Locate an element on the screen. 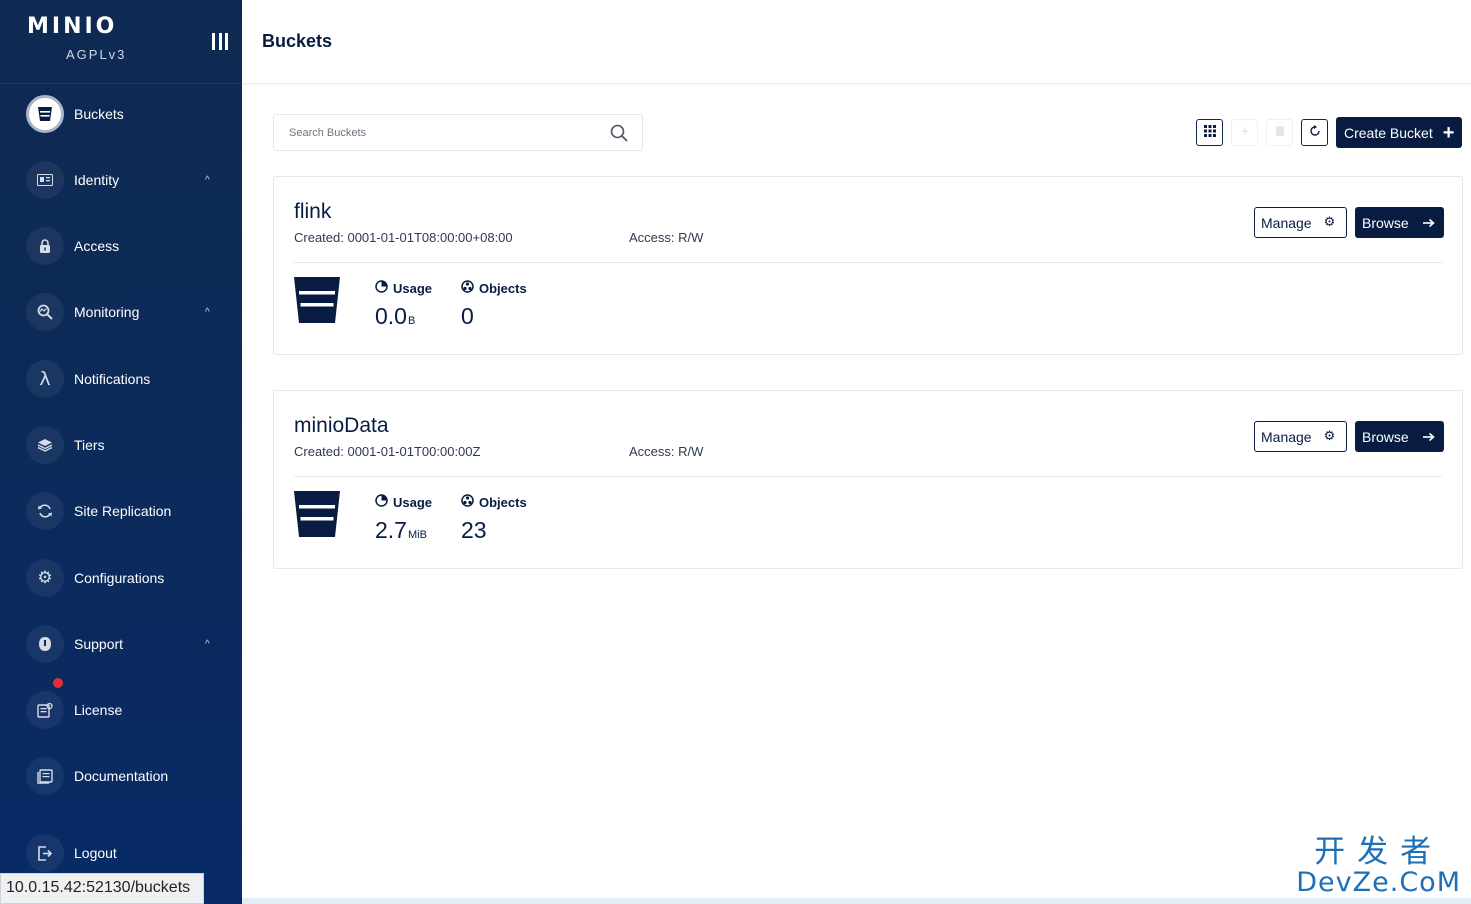  usage-value: 0.0 is located at coordinates (391, 316).